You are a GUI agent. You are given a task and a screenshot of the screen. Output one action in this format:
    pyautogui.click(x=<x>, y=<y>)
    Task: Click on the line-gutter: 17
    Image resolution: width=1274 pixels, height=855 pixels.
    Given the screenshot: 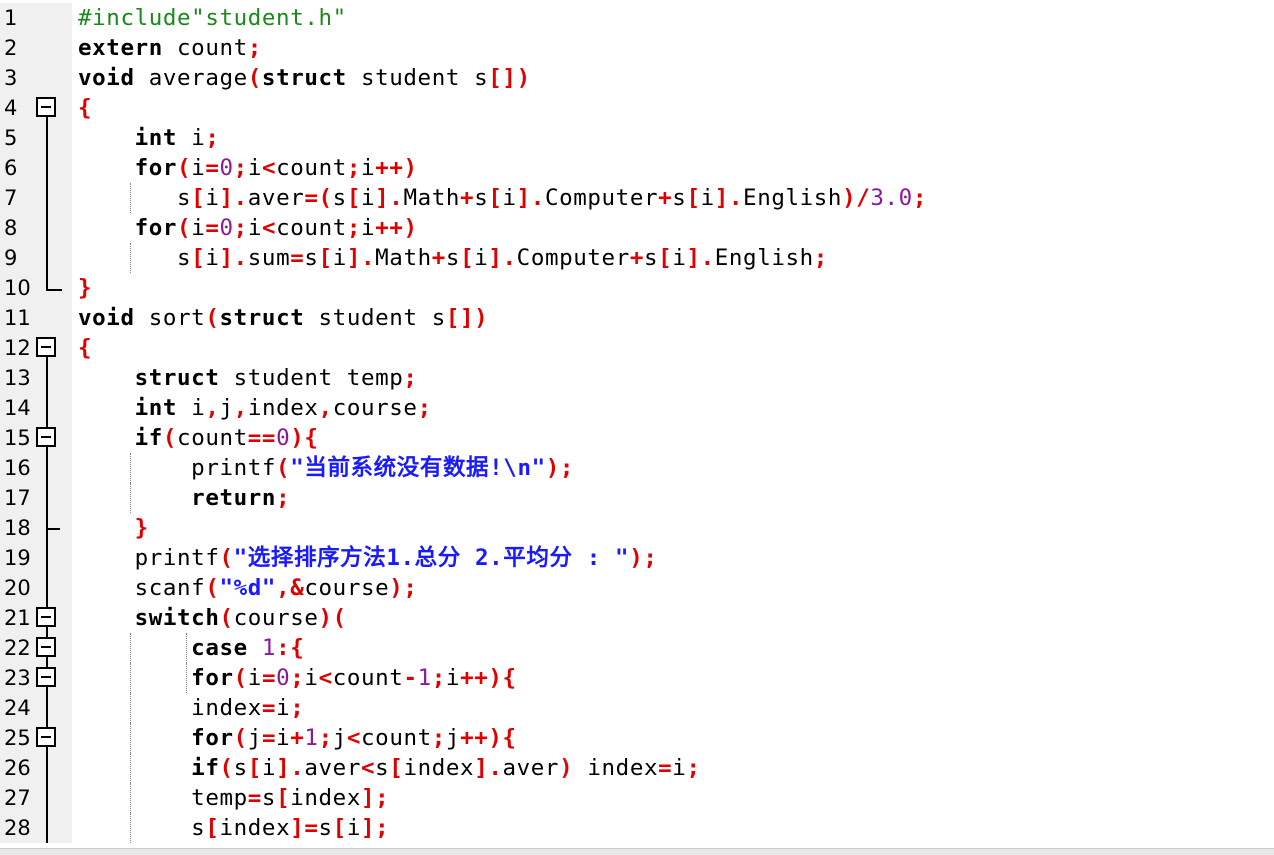 What is the action you would take?
    pyautogui.click(x=36, y=498)
    